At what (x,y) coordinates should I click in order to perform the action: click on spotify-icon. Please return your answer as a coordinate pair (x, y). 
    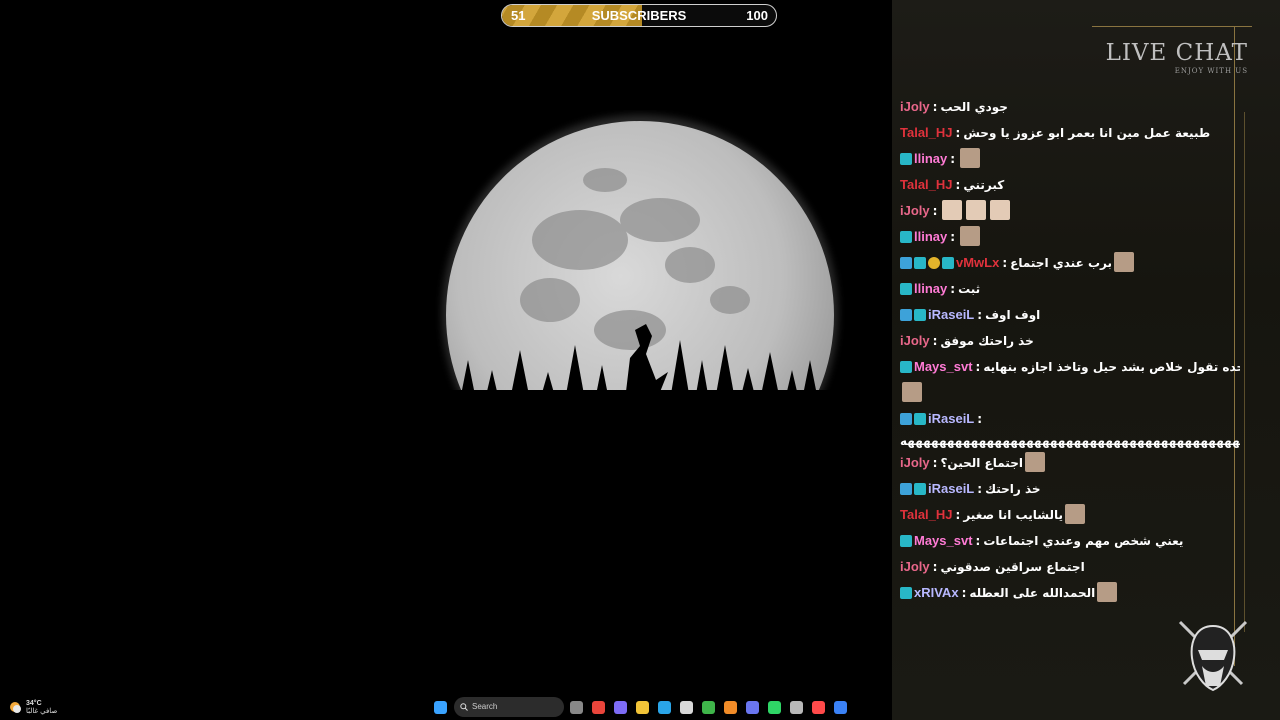
    Looking at the image, I should click on (774, 707).